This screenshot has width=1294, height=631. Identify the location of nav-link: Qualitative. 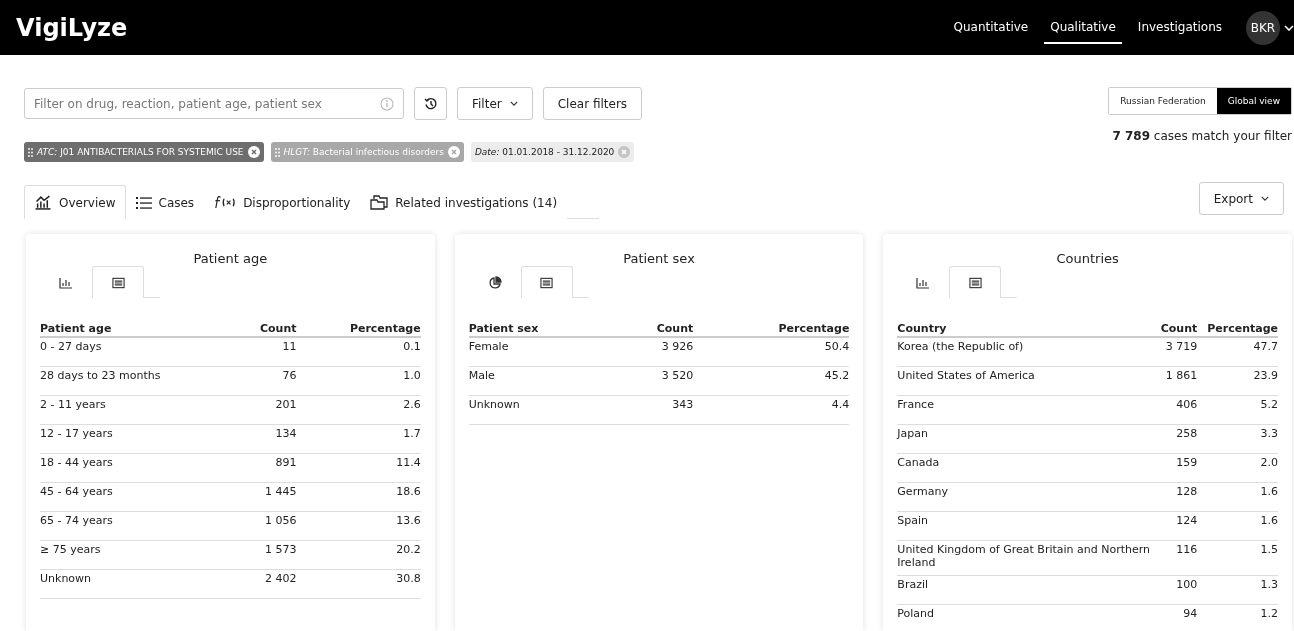
(1083, 27).